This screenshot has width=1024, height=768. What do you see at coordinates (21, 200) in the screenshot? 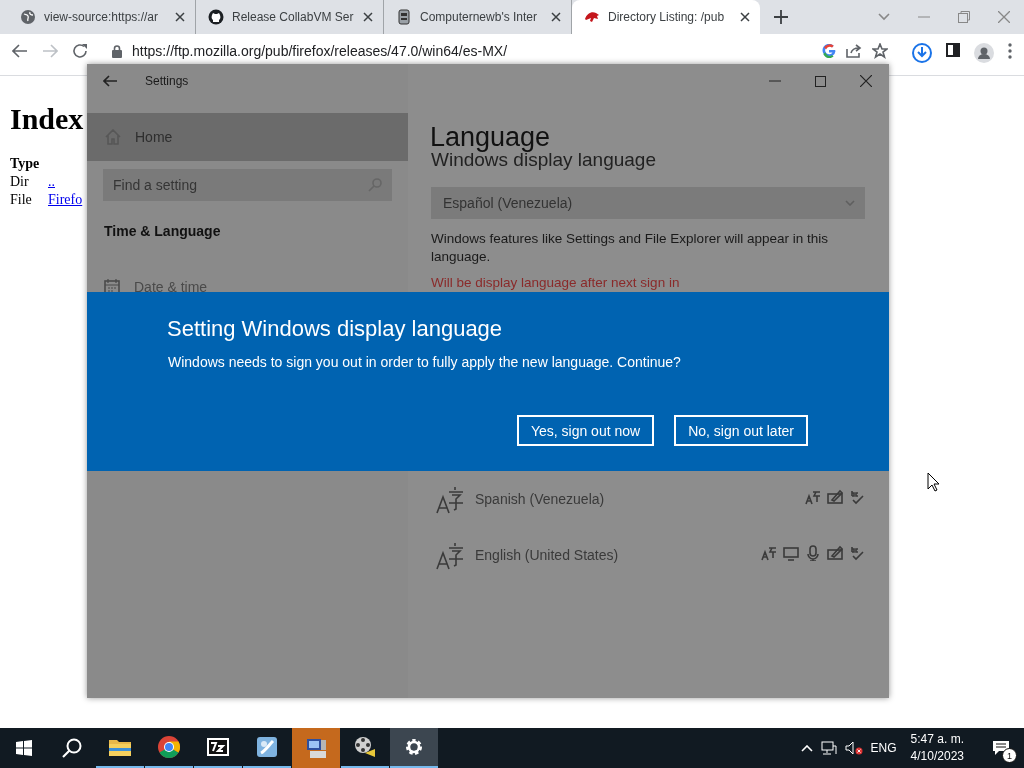
I see `table-cell: File` at bounding box center [21, 200].